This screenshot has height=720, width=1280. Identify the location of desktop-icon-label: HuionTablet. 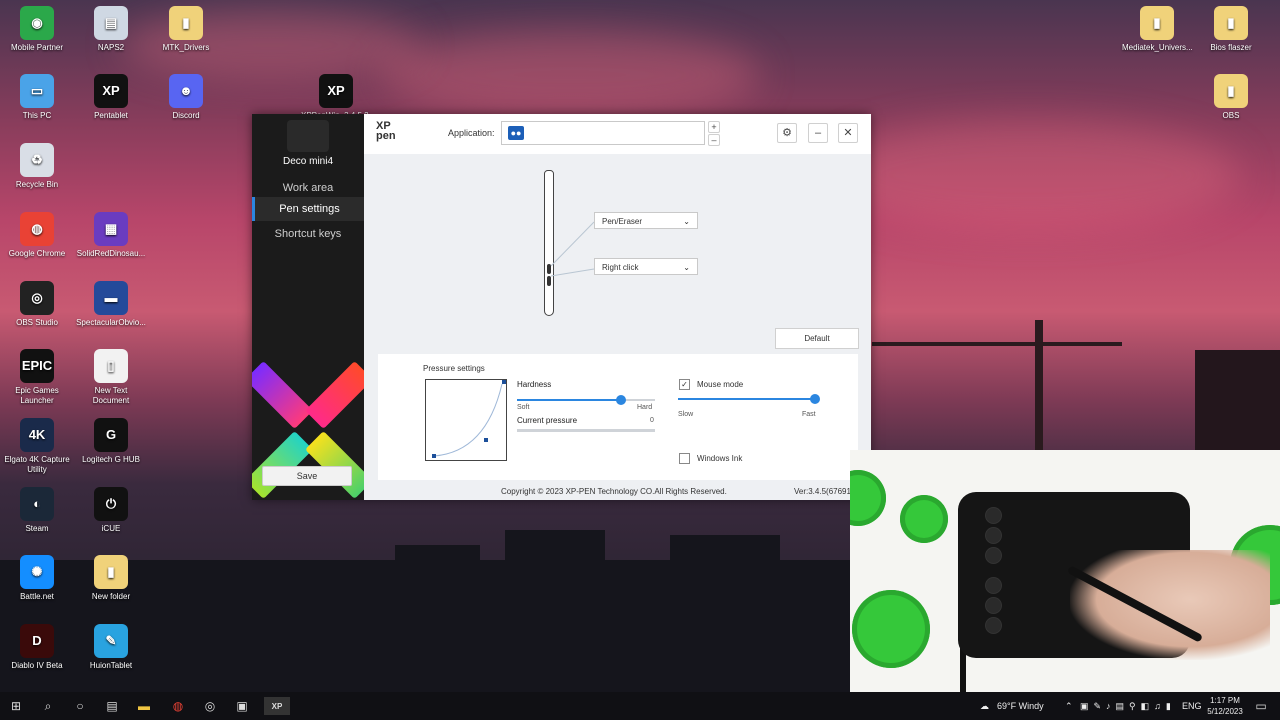
(111, 665).